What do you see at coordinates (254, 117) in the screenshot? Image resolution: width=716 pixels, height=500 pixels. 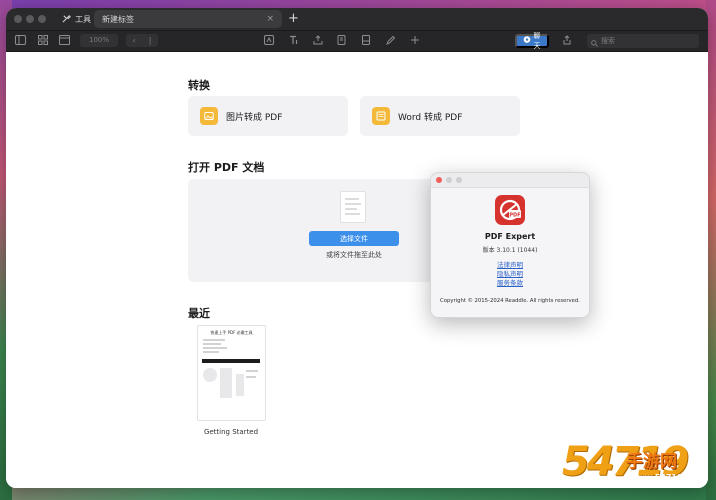 I see `image-to-pdf-label: 图片转成 PDF` at bounding box center [254, 117].